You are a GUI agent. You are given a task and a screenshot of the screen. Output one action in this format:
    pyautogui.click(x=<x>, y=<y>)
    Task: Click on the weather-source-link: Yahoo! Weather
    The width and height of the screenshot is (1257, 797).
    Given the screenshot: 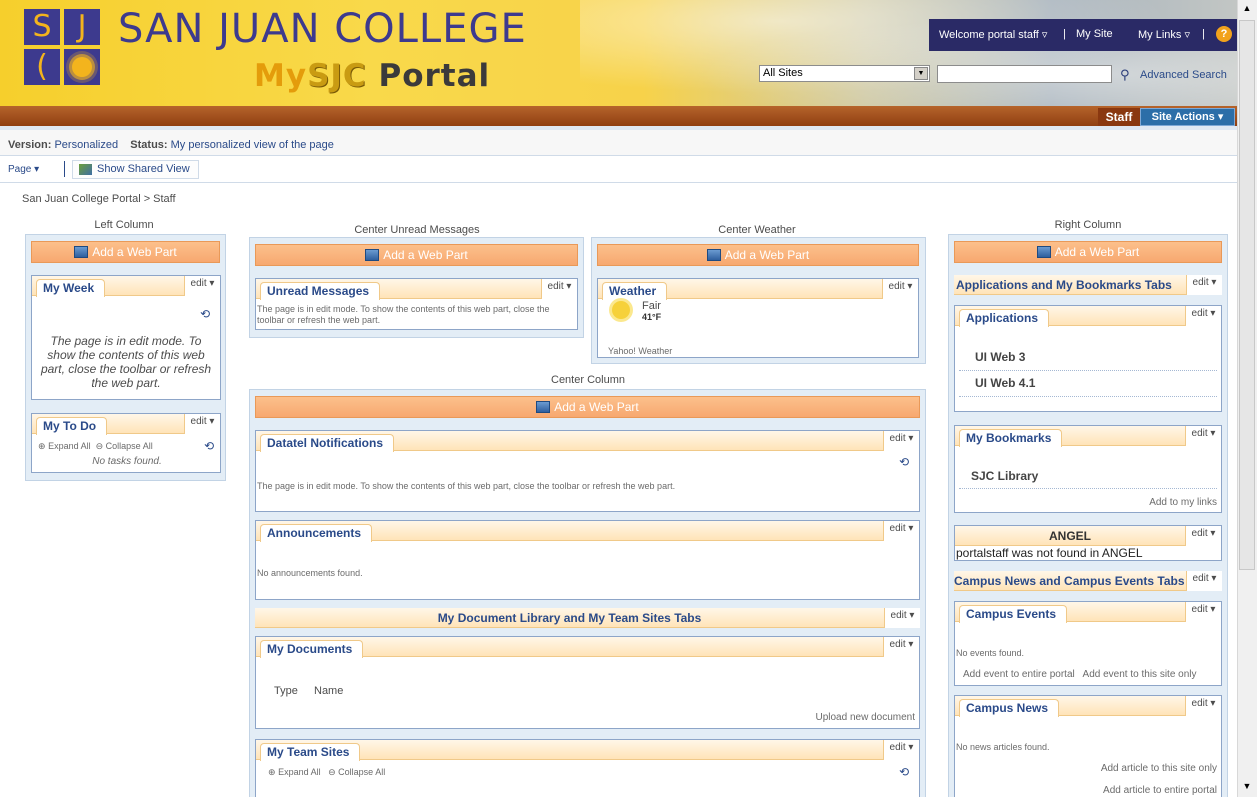 What is the action you would take?
    pyautogui.click(x=640, y=351)
    